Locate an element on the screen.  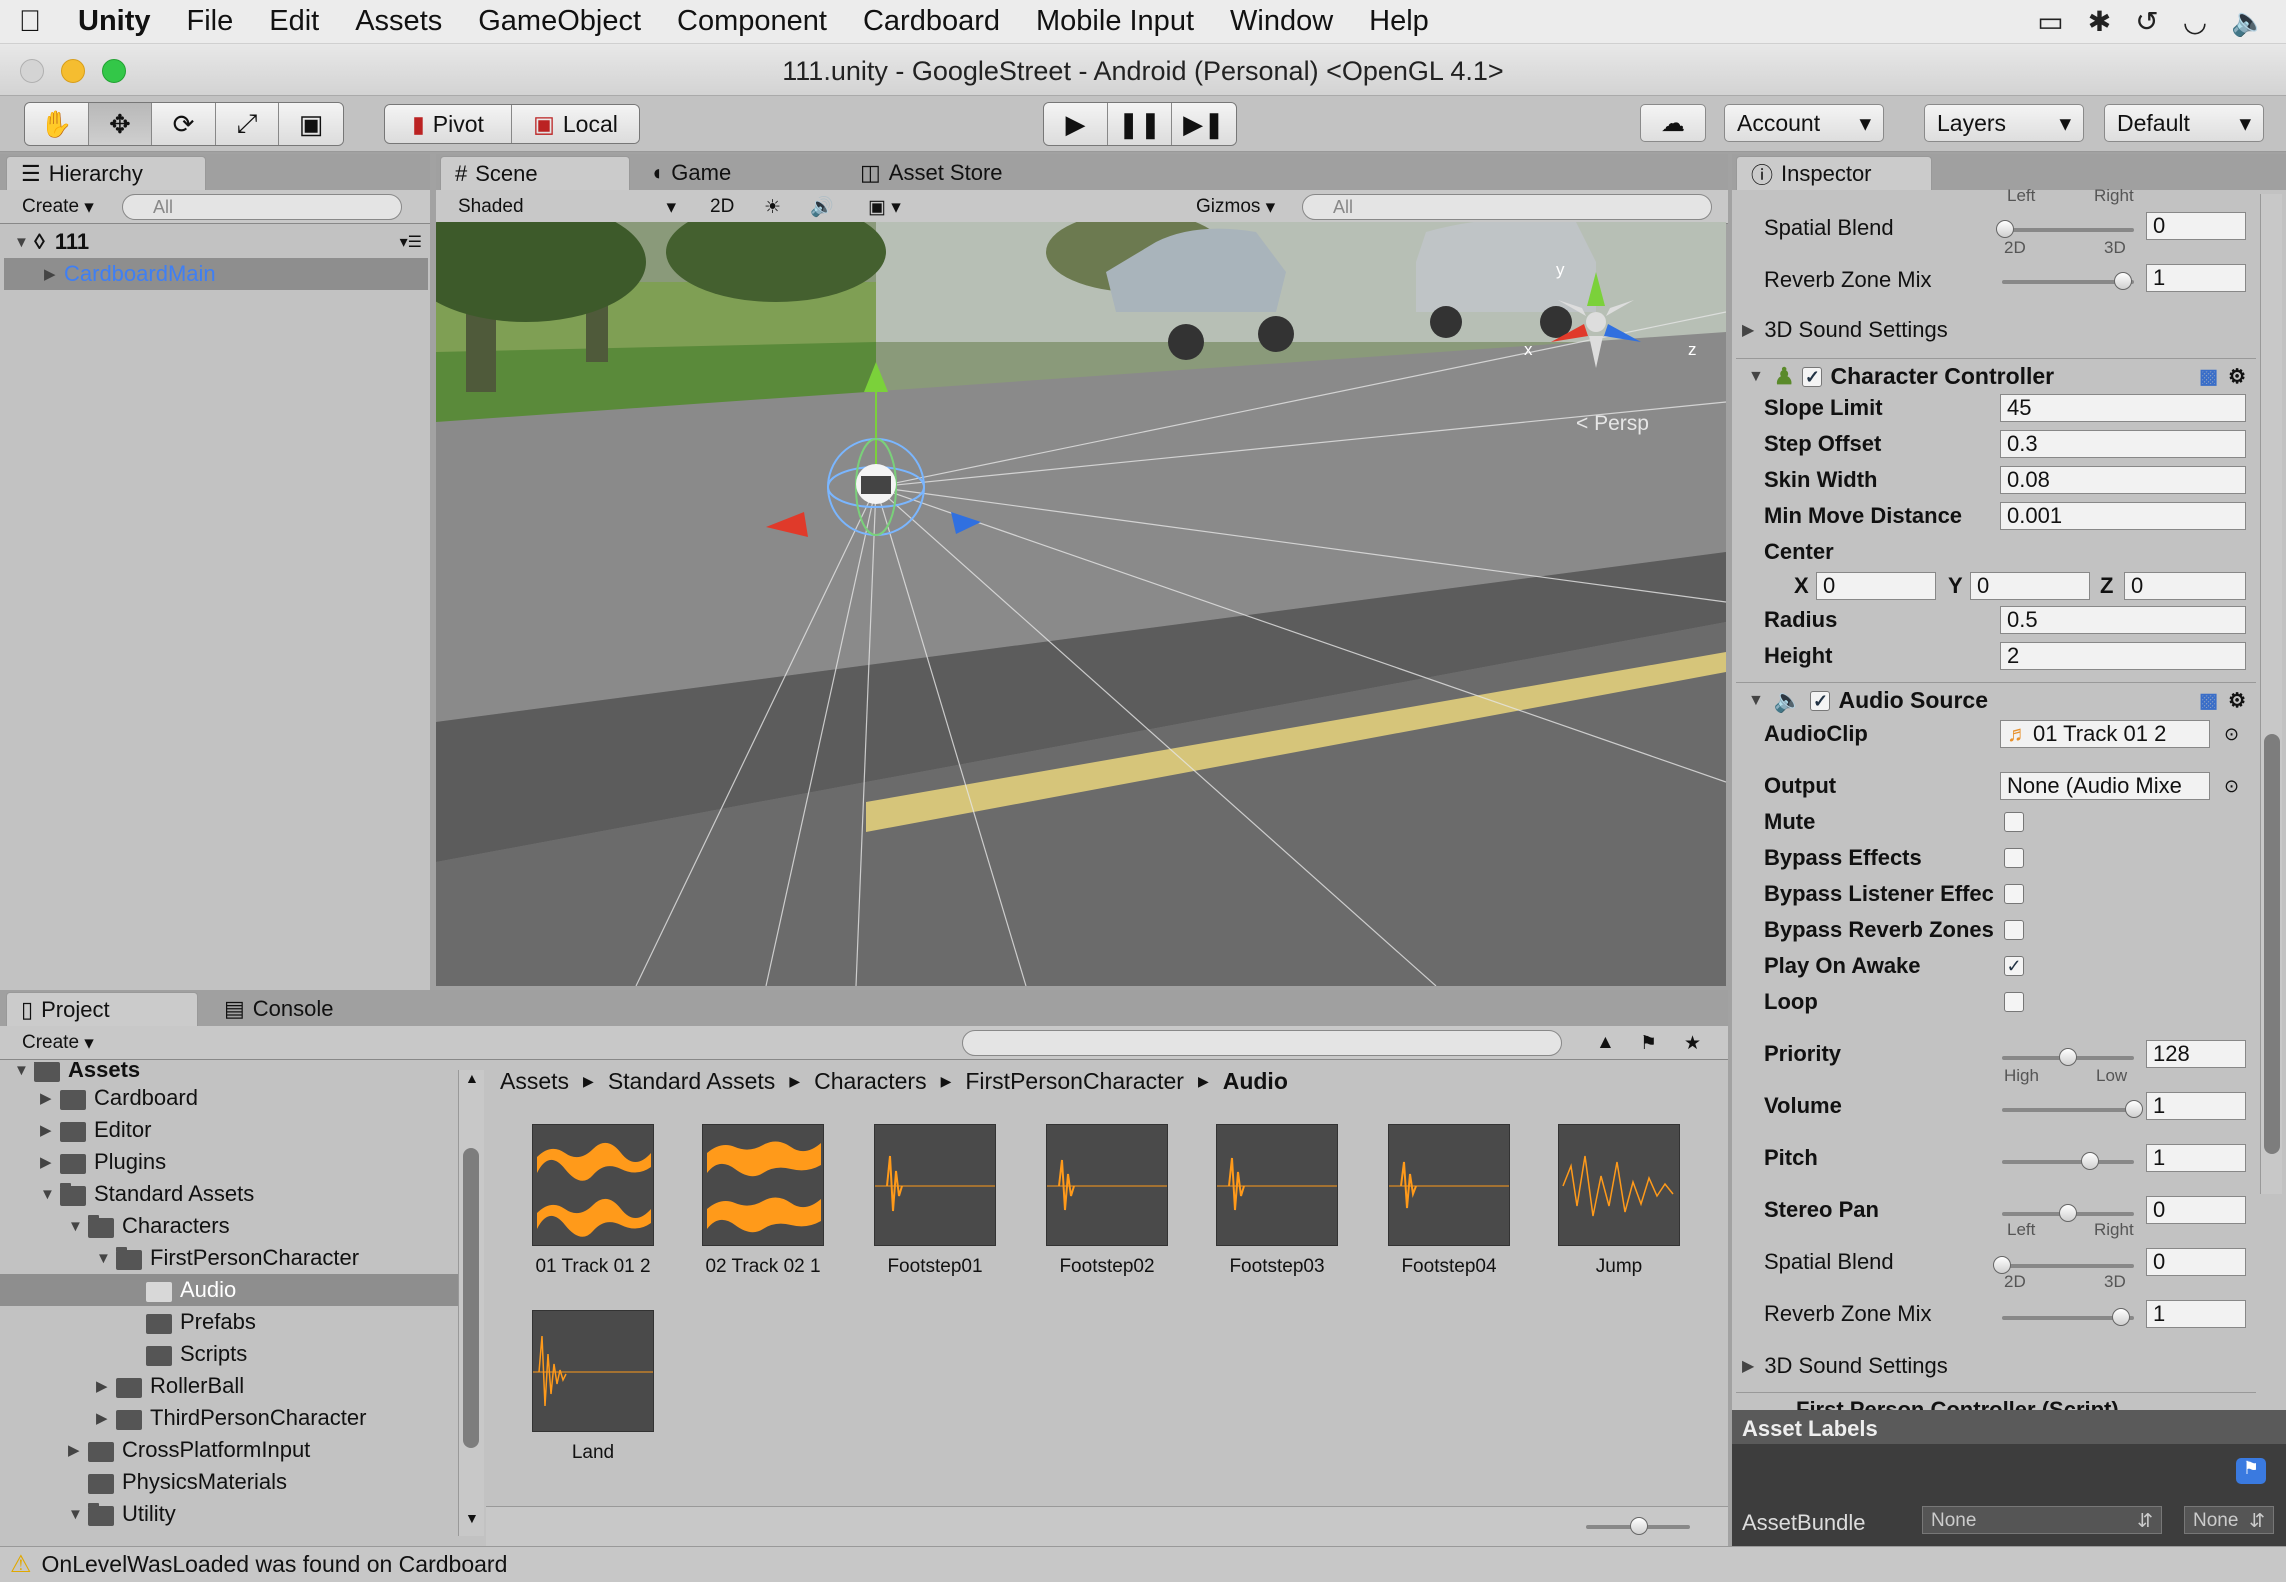
spatial-blend-slider is located at coordinates (2063, 1265).